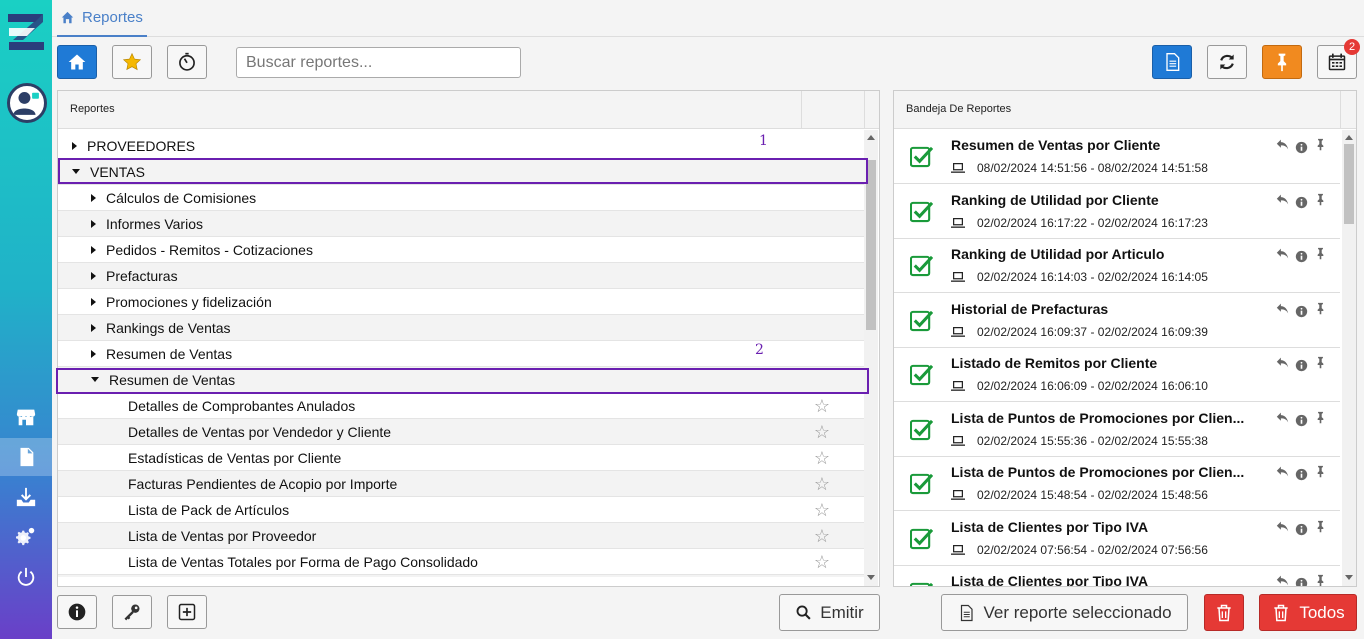  What do you see at coordinates (1308, 612) in the screenshot?
I see `delete-all-button: Todos` at bounding box center [1308, 612].